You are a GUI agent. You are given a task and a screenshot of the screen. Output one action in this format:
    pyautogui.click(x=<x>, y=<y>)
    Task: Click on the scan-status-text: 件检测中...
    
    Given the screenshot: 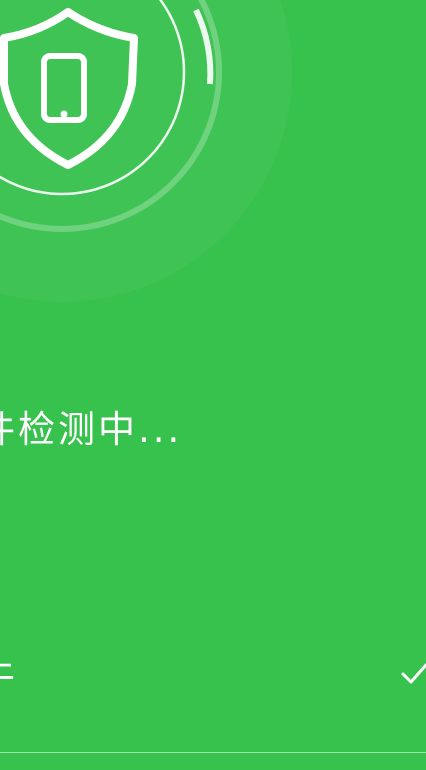 What is the action you would take?
    pyautogui.click(x=91, y=429)
    